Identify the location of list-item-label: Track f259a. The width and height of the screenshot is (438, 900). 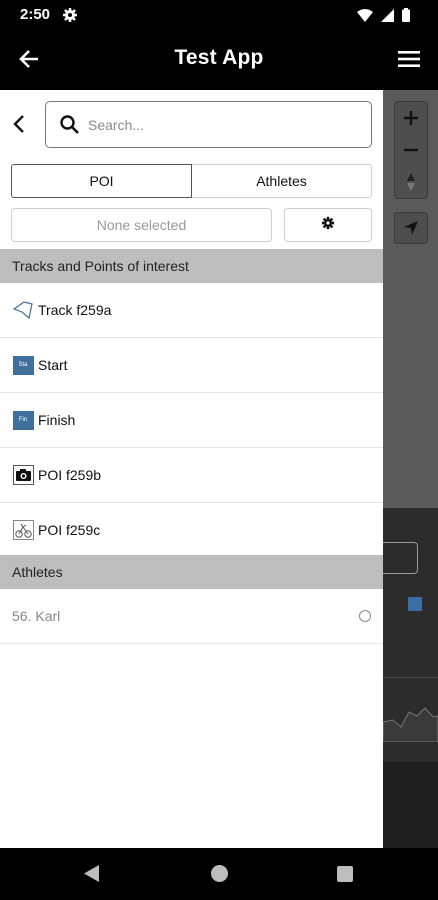
(75, 310).